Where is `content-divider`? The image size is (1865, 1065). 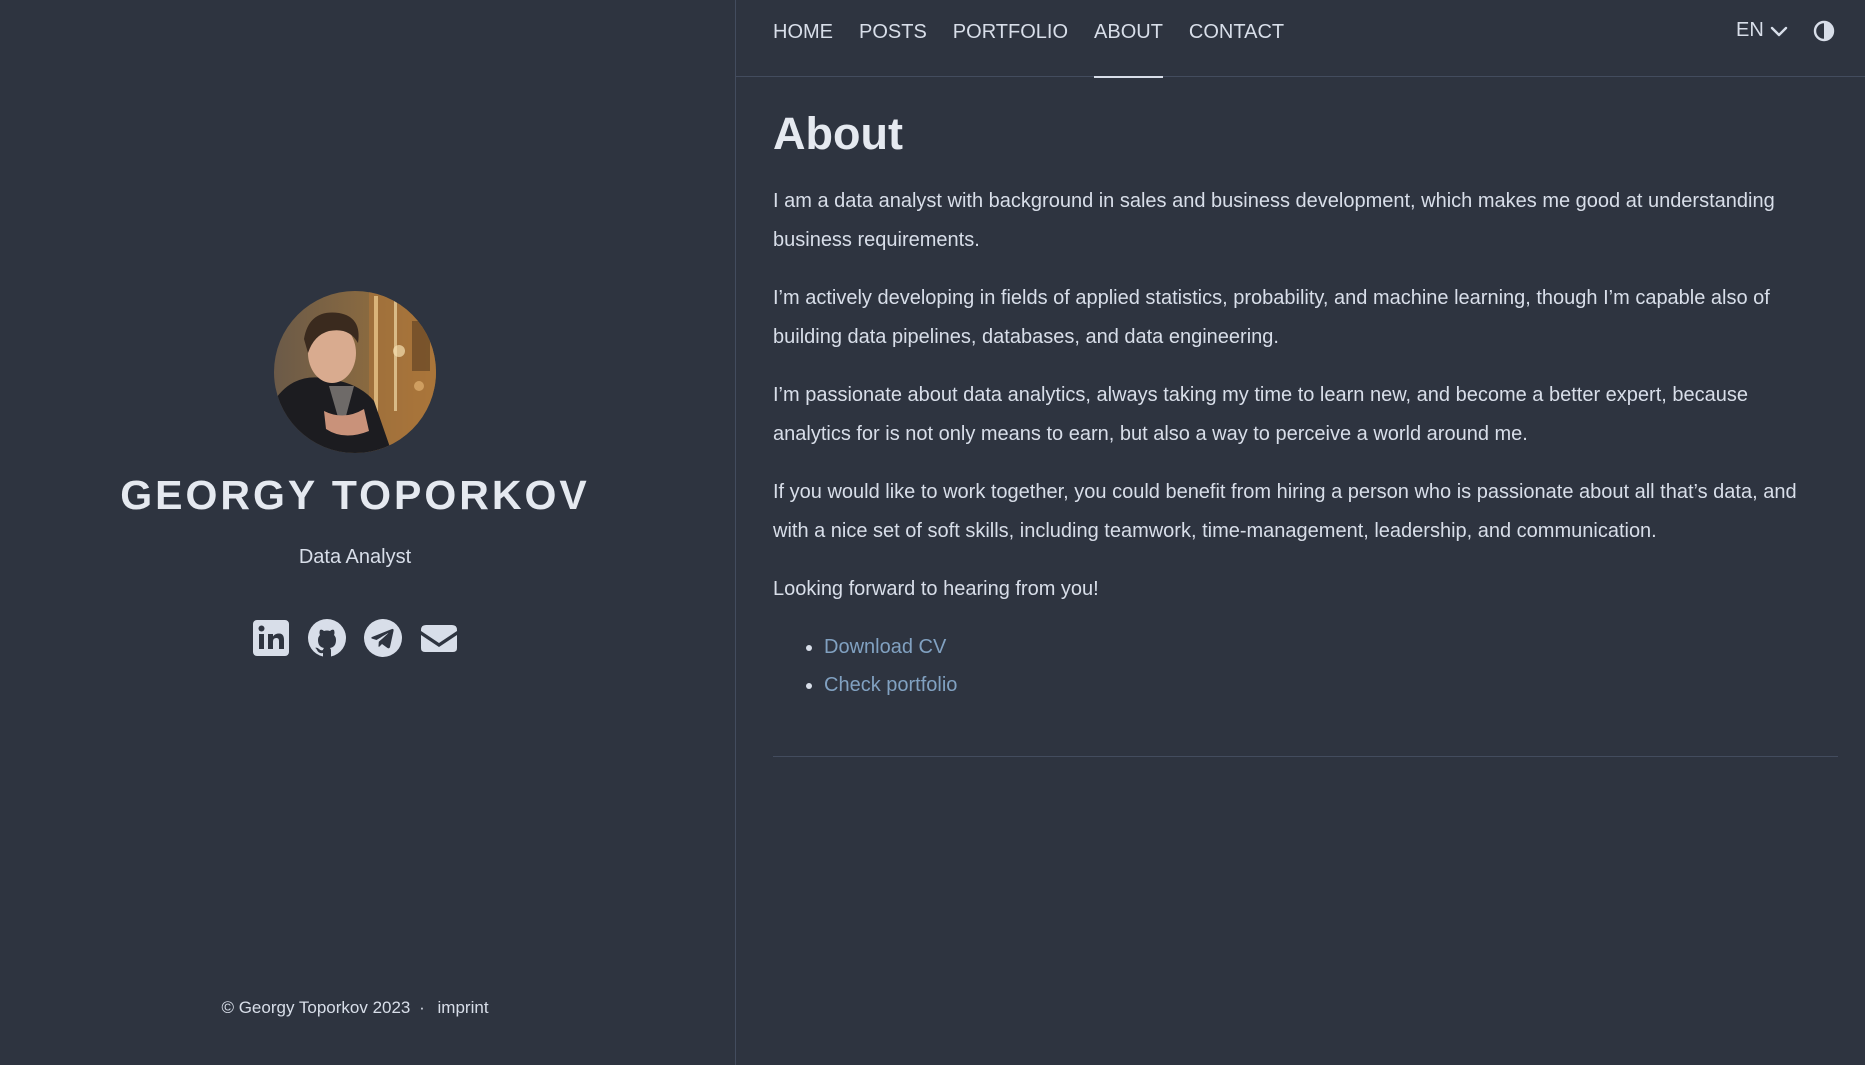 content-divider is located at coordinates (1305, 756).